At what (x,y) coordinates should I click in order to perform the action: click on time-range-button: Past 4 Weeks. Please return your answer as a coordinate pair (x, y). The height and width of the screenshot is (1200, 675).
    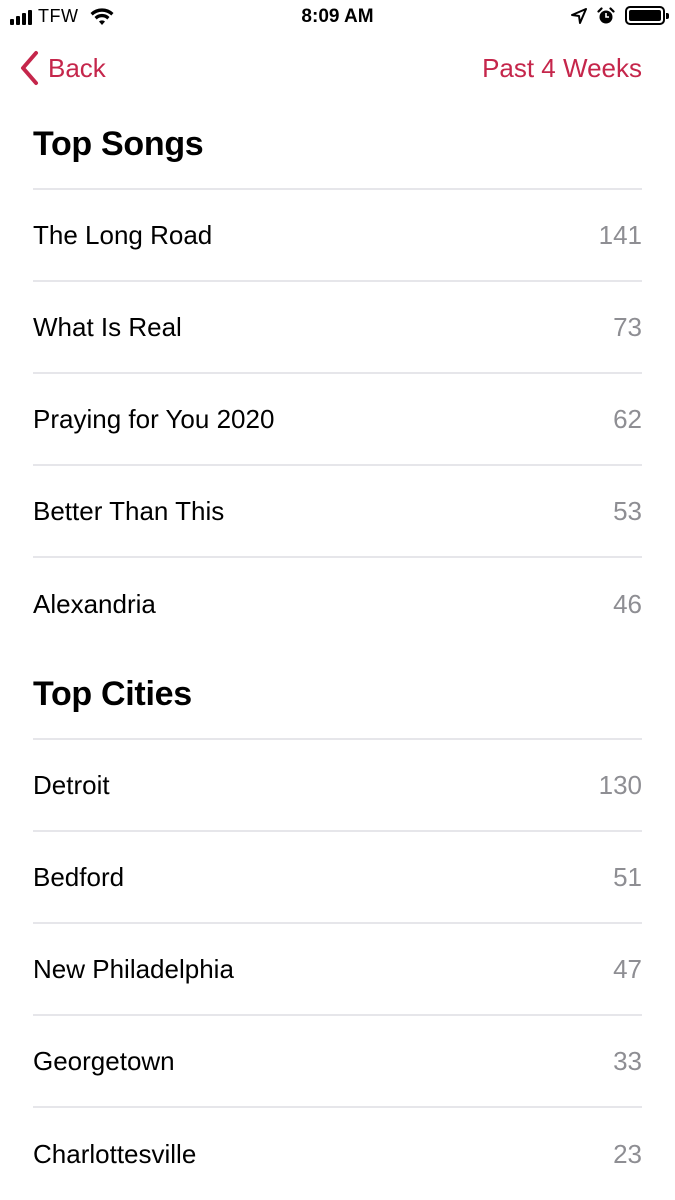
    Looking at the image, I should click on (562, 68).